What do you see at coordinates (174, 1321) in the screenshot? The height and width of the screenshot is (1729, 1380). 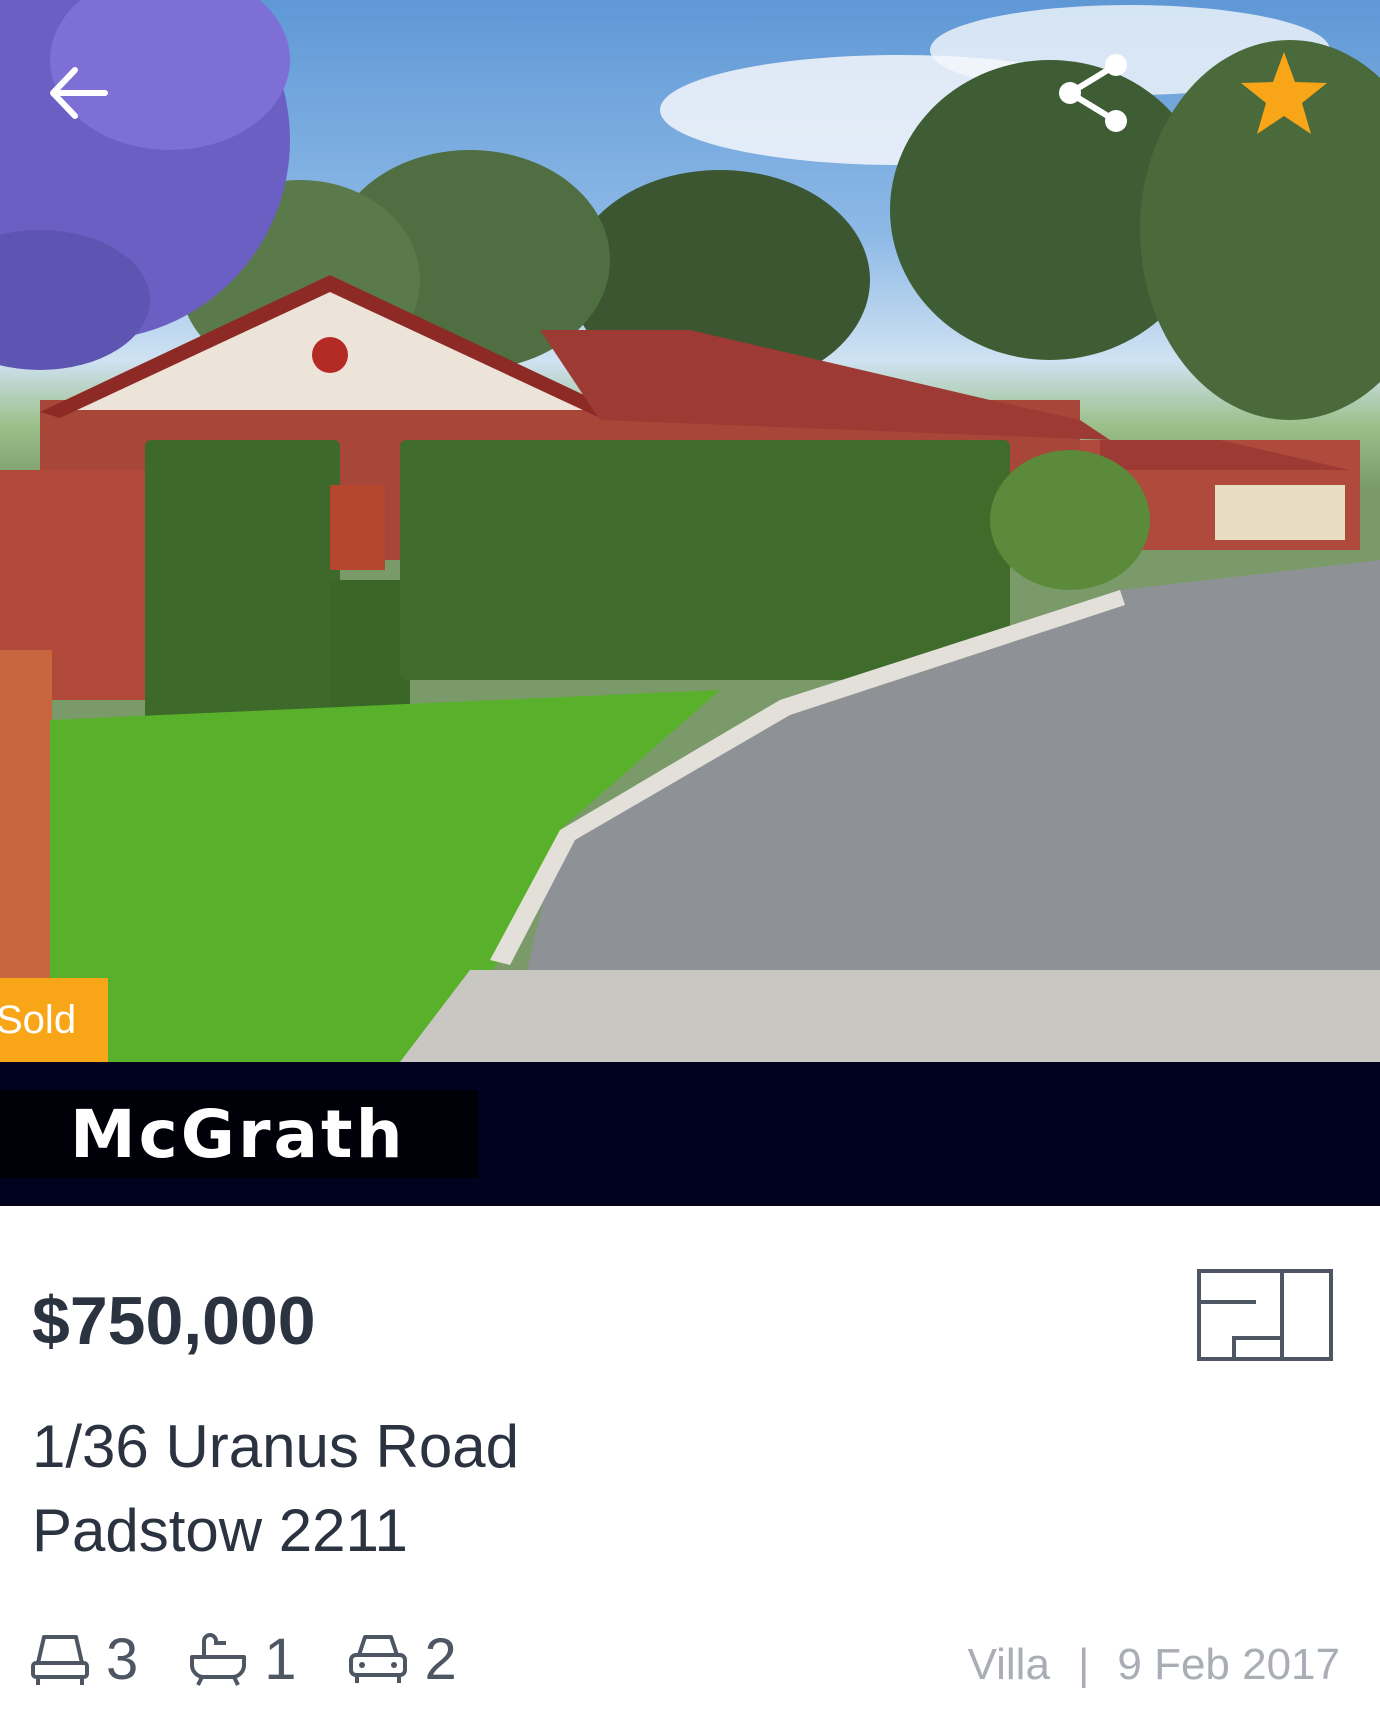 I see `listing-price: $750,000` at bounding box center [174, 1321].